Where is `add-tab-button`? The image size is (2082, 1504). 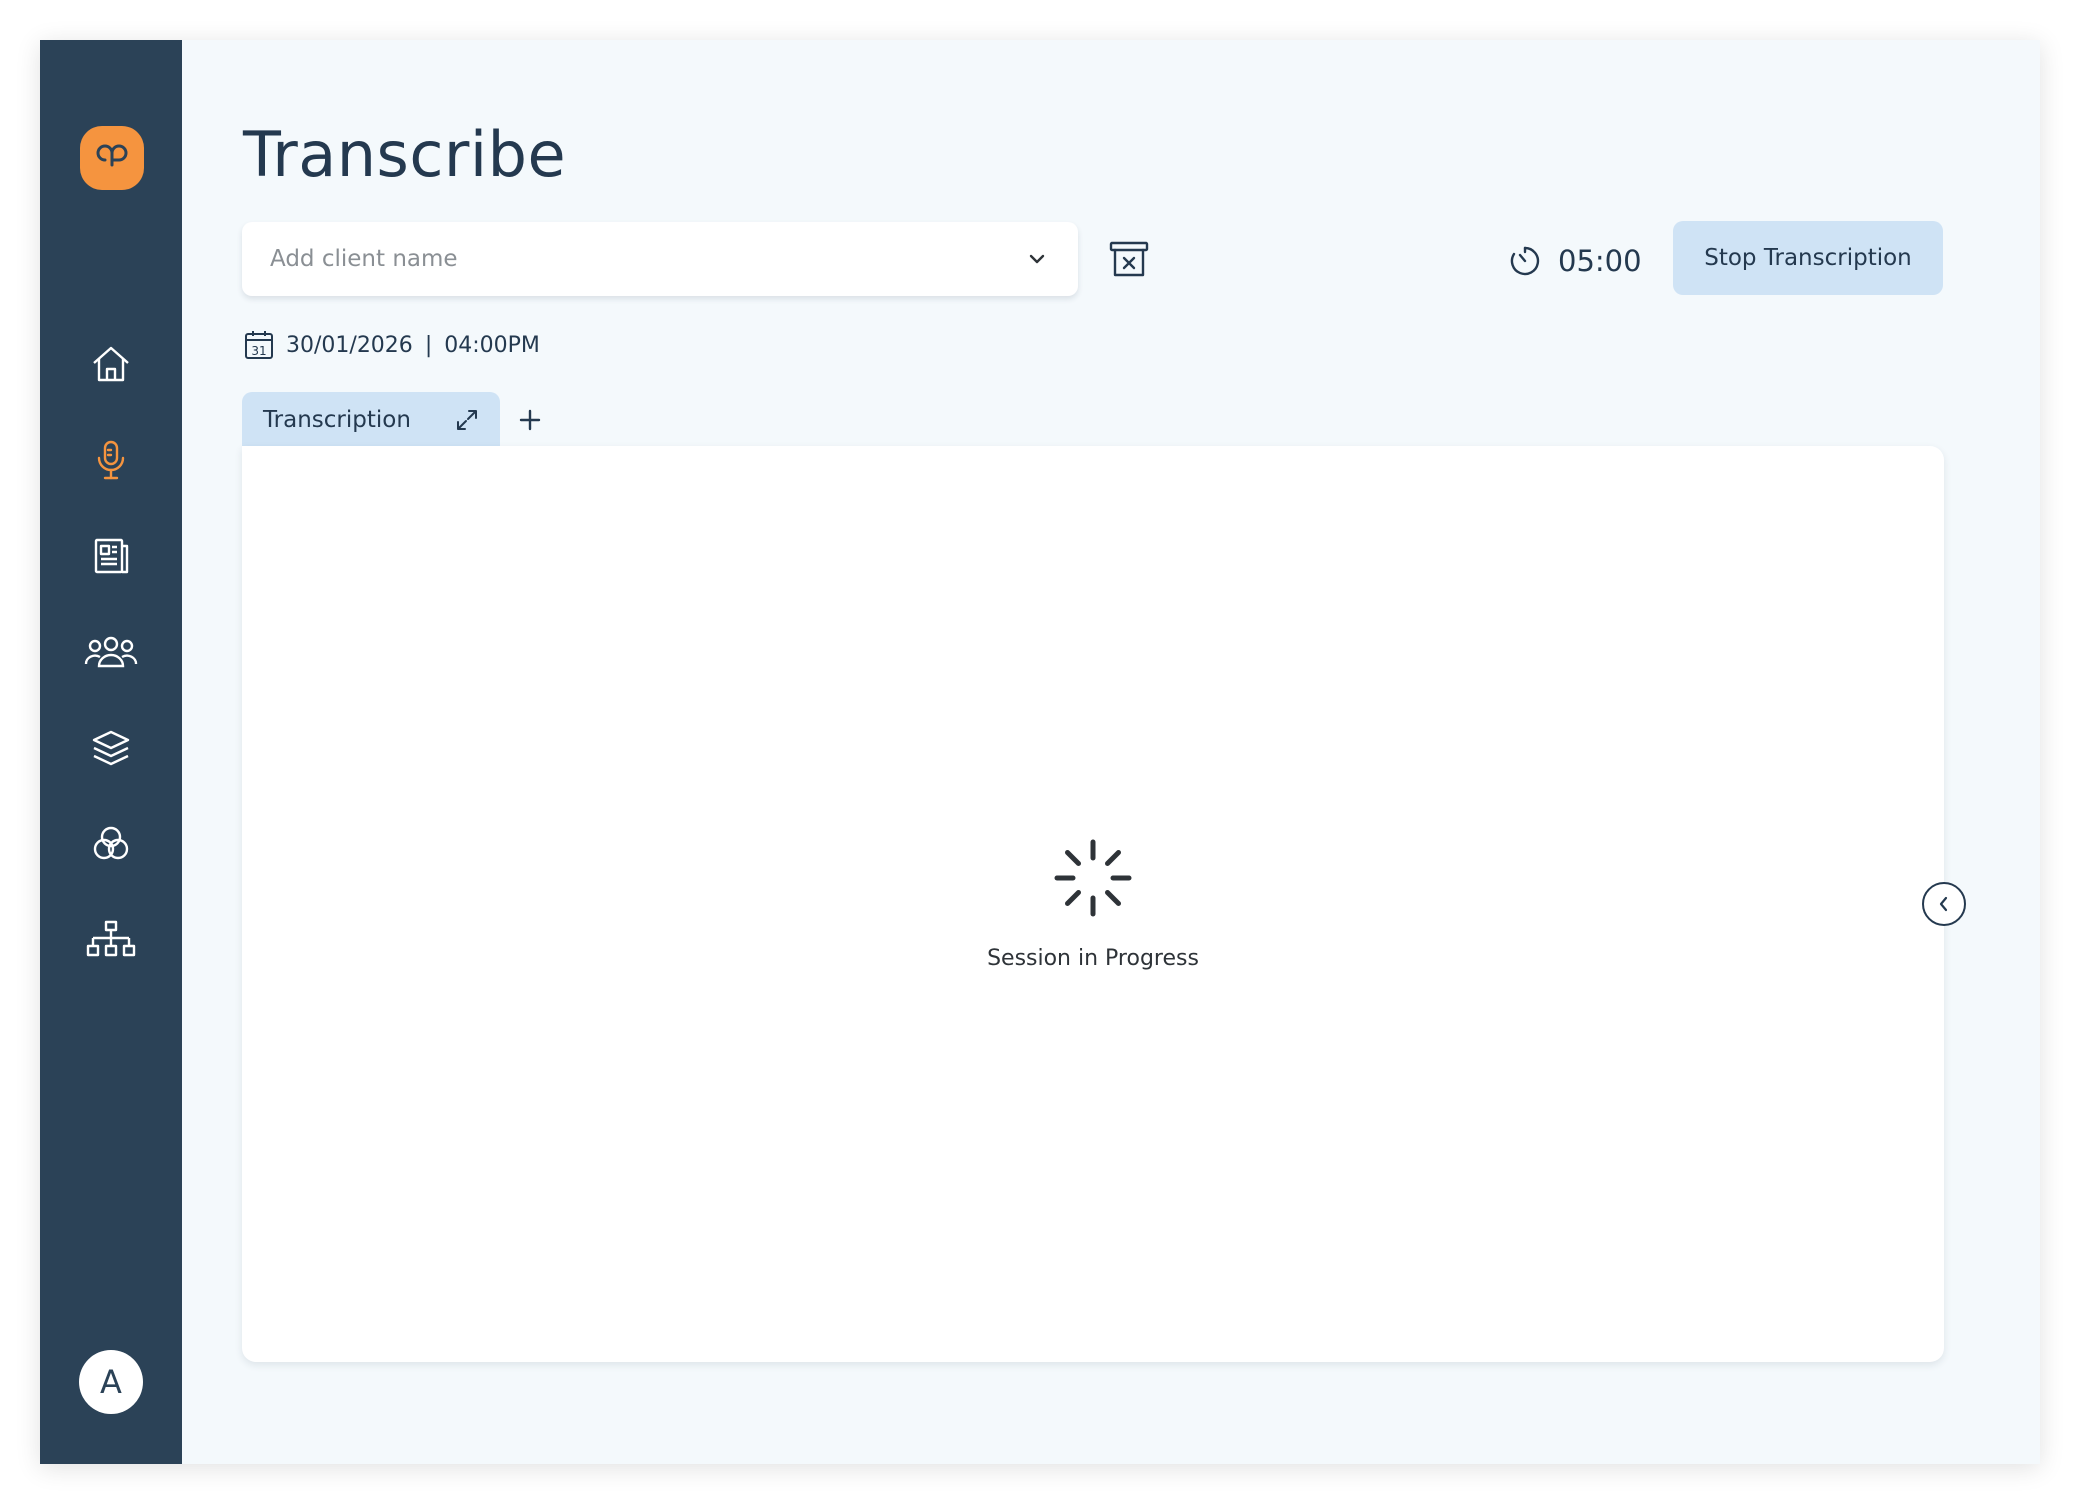
add-tab-button is located at coordinates (530, 420).